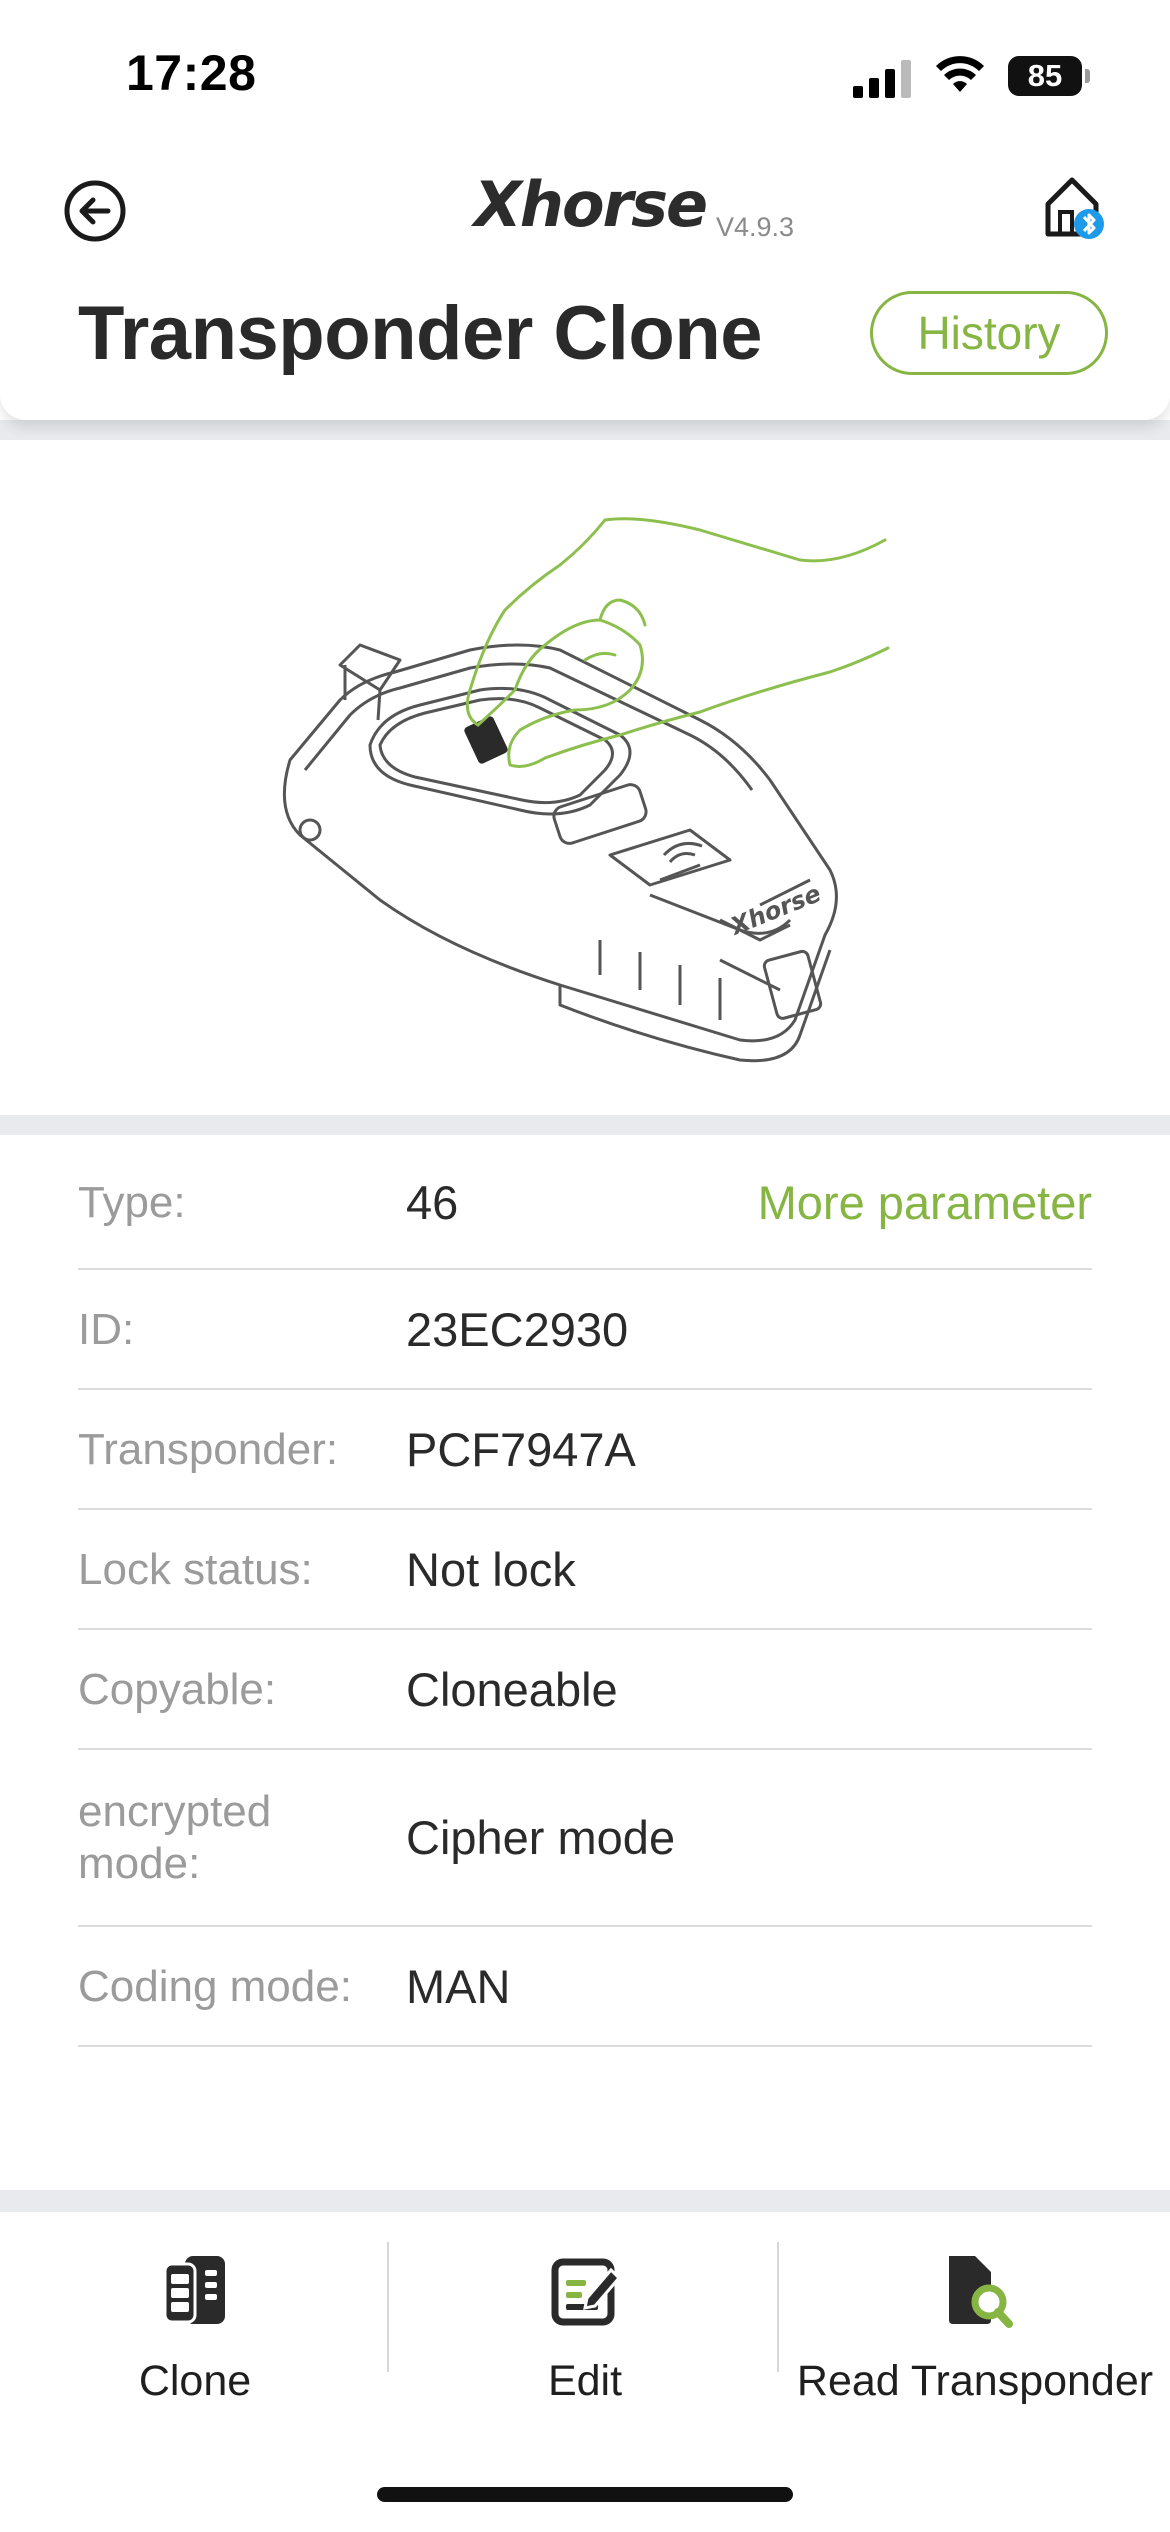 The width and height of the screenshot is (1170, 2532). What do you see at coordinates (194, 2290) in the screenshot?
I see `key-fob-icon` at bounding box center [194, 2290].